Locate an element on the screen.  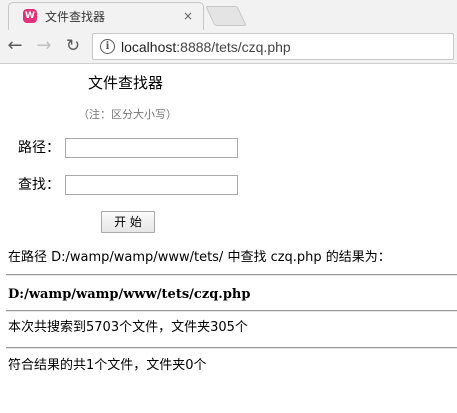
page-title: 文件查找器 is located at coordinates (126, 83).